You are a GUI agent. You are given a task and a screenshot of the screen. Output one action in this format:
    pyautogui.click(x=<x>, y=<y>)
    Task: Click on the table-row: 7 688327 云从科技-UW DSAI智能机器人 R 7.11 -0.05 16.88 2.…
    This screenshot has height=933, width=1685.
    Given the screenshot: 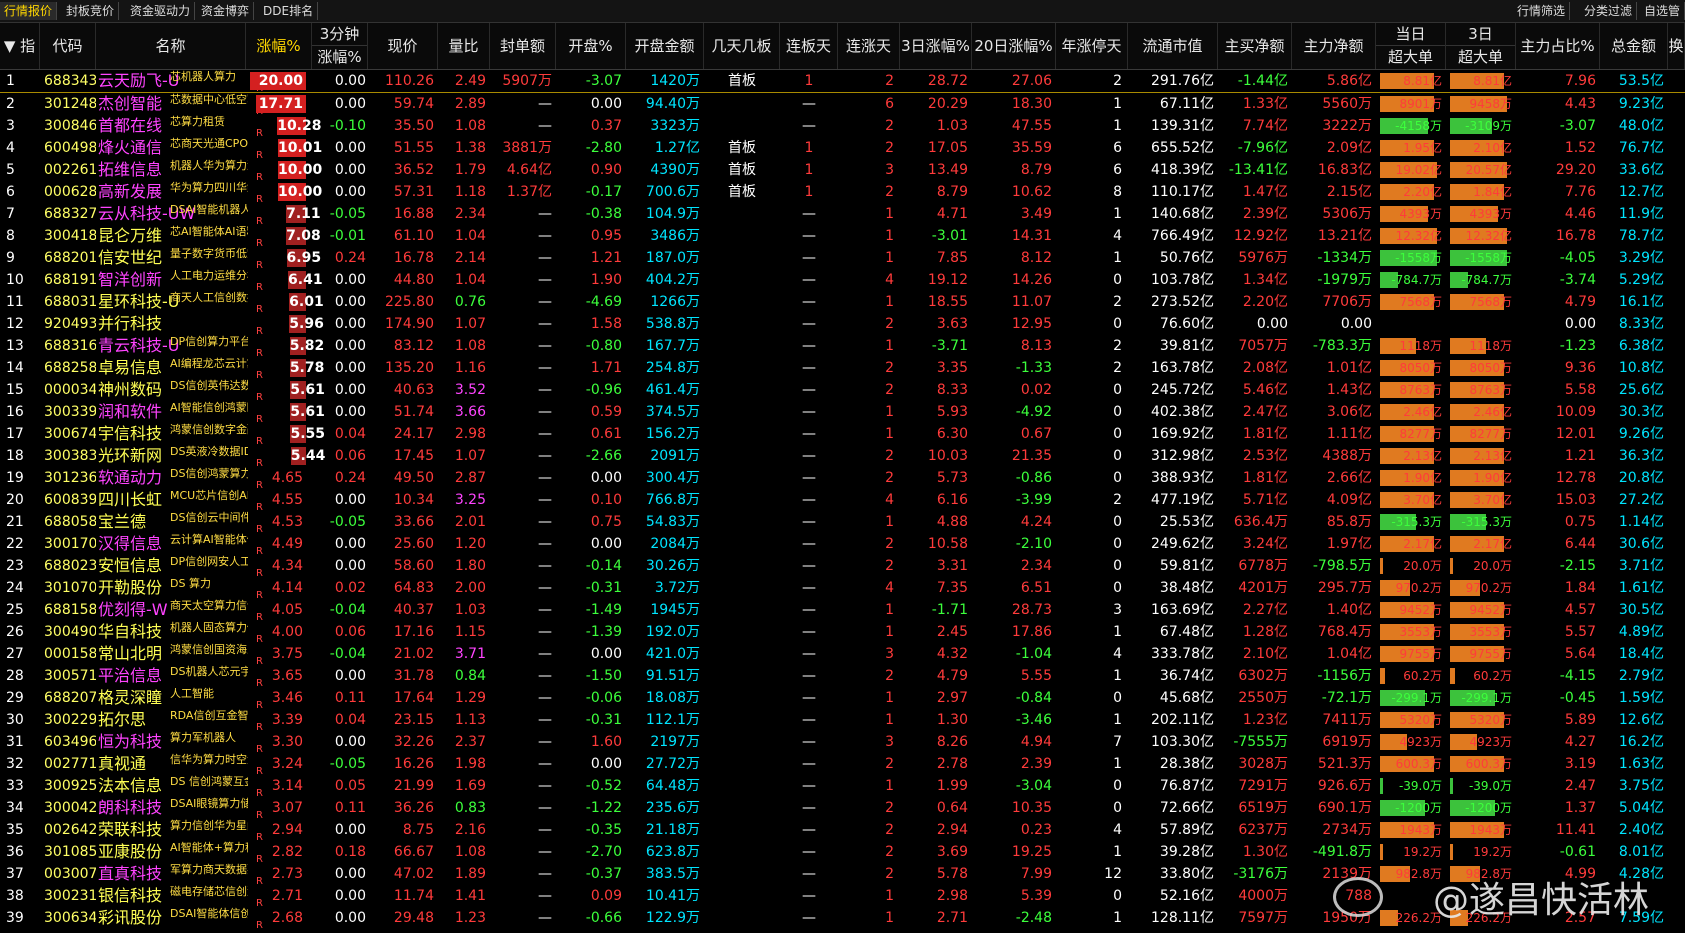 What is the action you would take?
    pyautogui.click(x=842, y=215)
    